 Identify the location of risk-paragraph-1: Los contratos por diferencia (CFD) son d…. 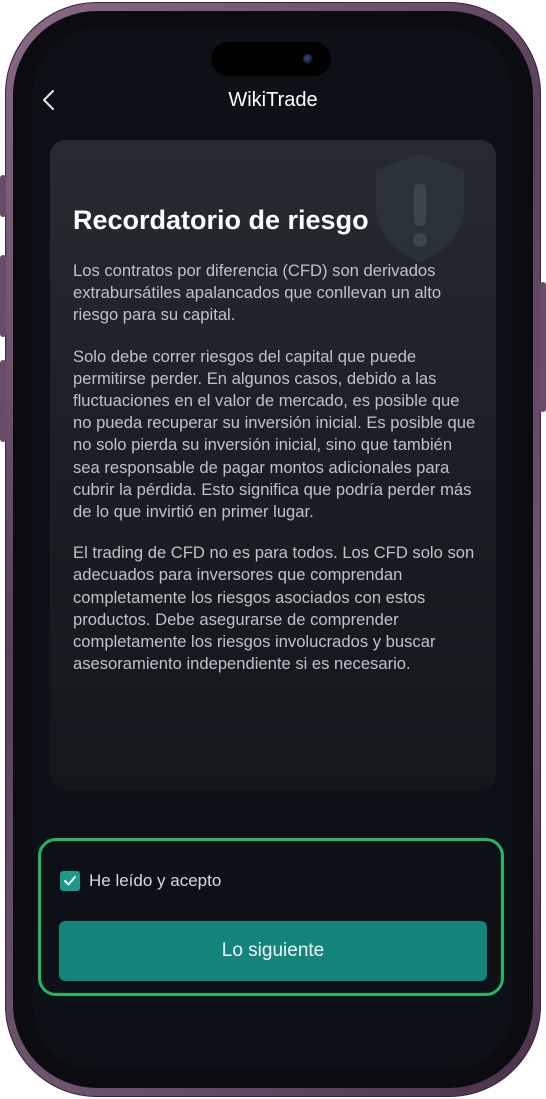
(257, 293).